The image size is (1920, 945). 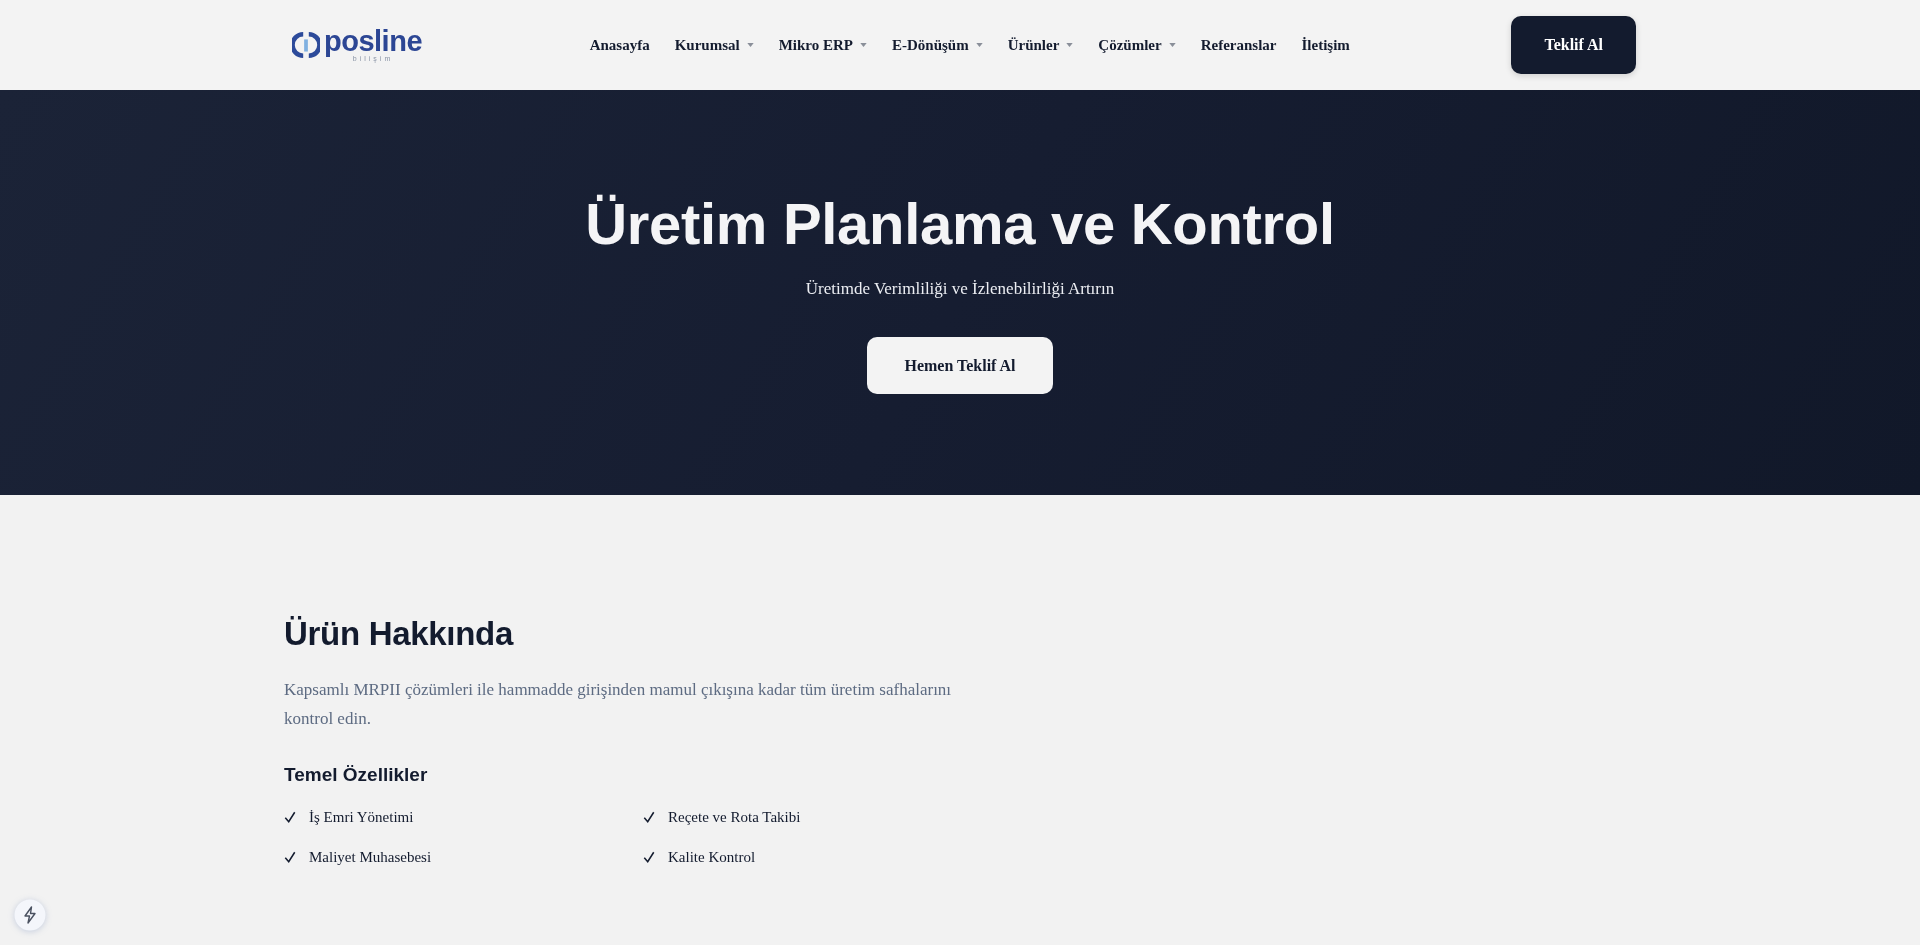 I want to click on nav-link: Kurumsal, so click(x=714, y=45).